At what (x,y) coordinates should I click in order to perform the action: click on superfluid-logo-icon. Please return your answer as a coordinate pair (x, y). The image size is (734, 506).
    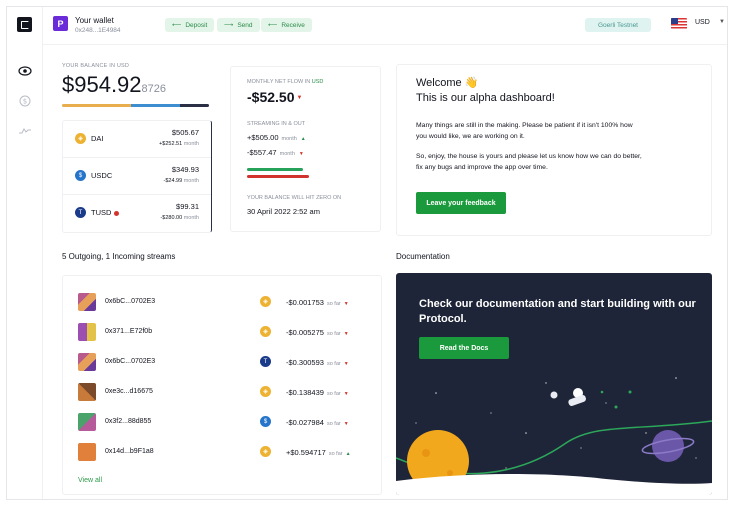
    Looking at the image, I should click on (24, 24).